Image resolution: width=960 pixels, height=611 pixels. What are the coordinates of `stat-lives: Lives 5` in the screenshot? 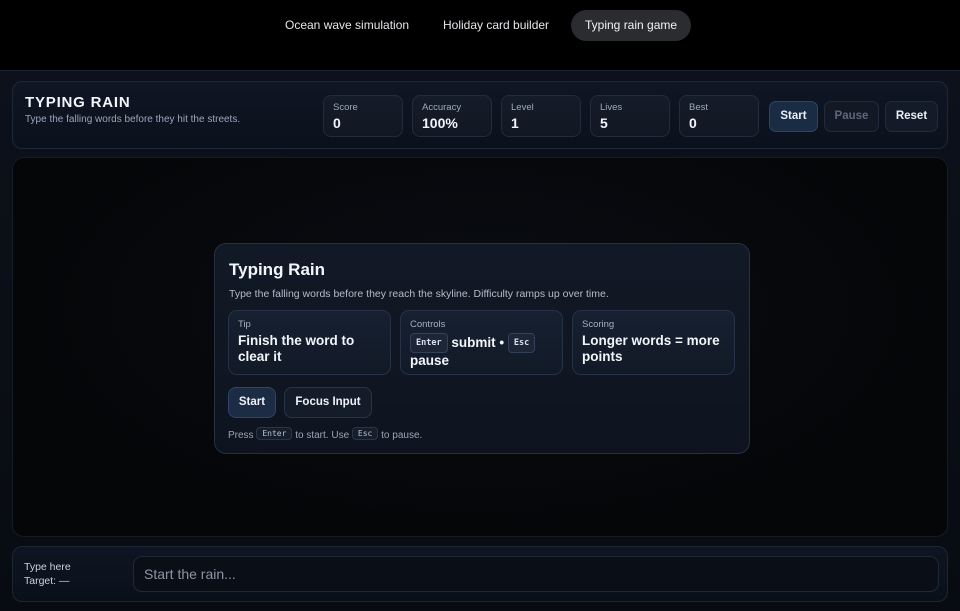 It's located at (630, 116).